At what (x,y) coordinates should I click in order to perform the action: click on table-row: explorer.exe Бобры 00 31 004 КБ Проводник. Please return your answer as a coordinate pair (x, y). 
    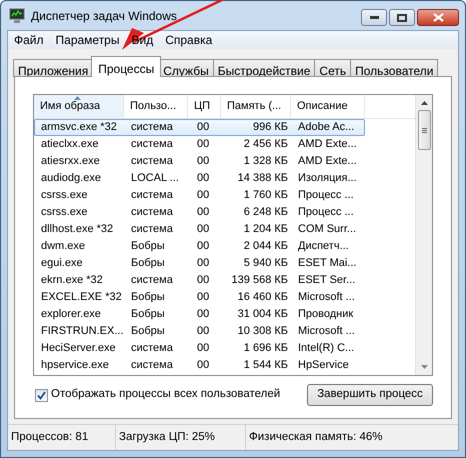
    Looking at the image, I should click on (199, 314).